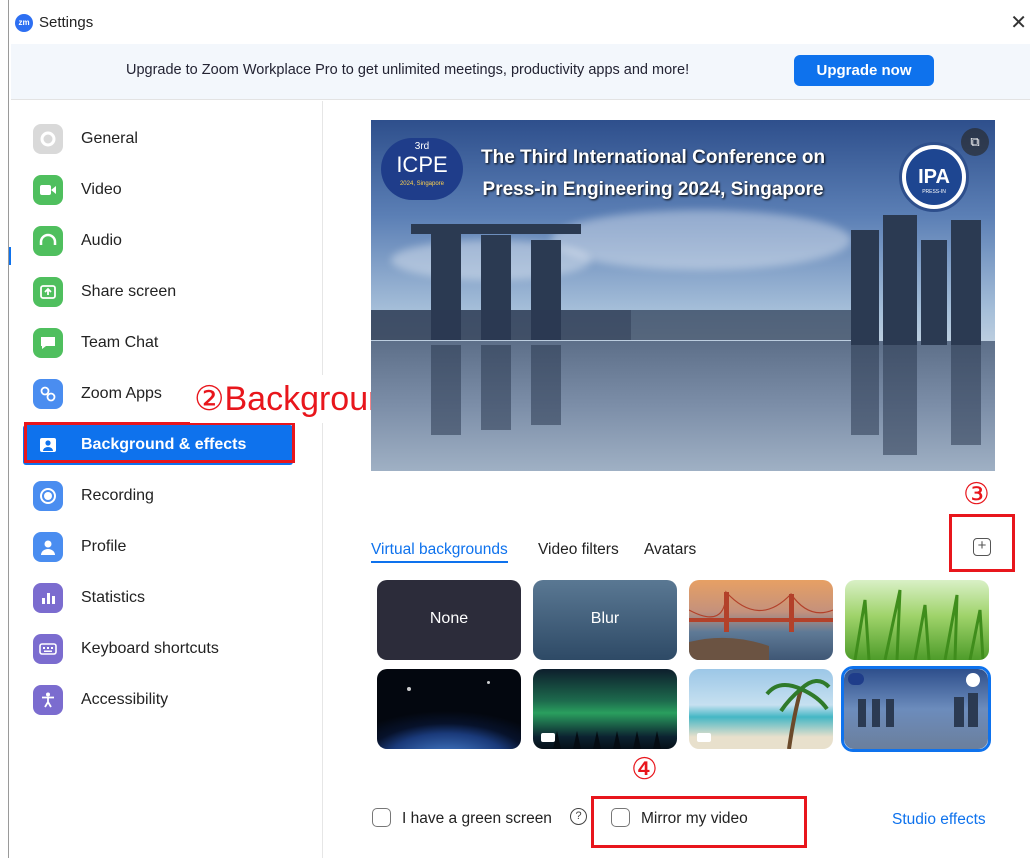  Describe the element at coordinates (48, 139) in the screenshot. I see `gear-icon` at that location.